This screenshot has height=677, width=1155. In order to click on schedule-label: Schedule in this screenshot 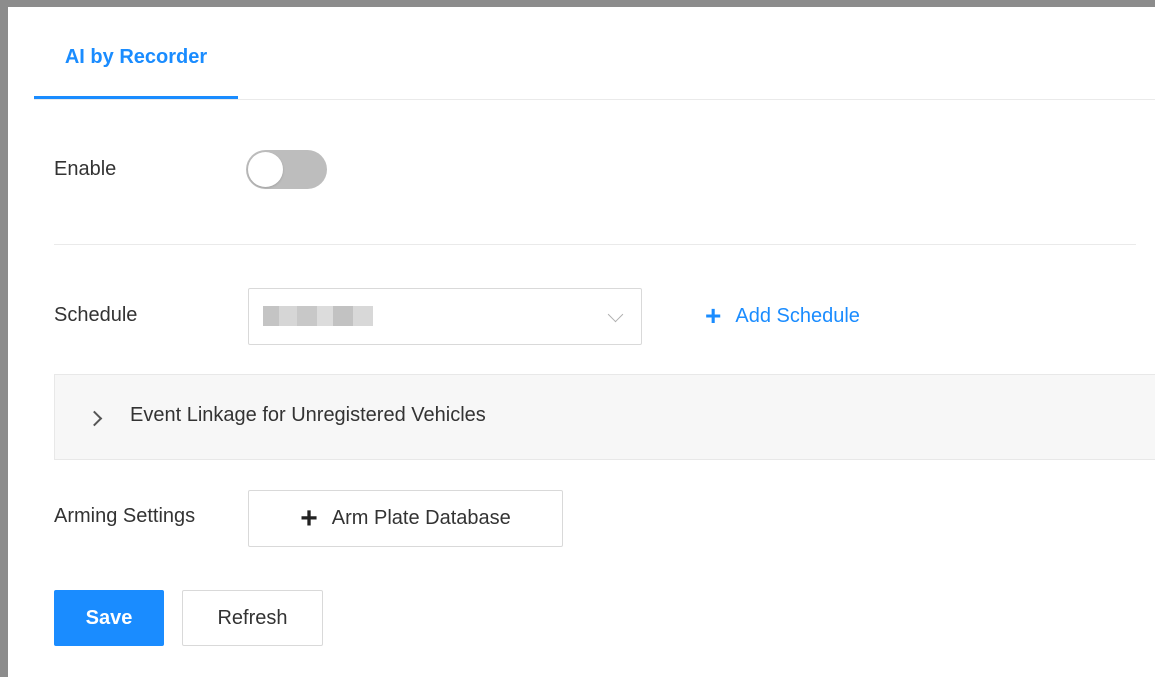, I will do `click(96, 315)`.